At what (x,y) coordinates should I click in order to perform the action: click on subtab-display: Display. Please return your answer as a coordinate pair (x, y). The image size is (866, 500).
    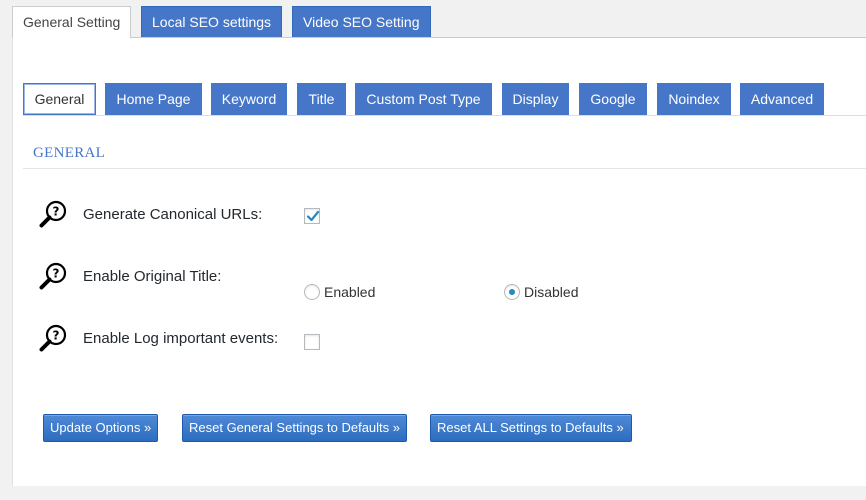
    Looking at the image, I should click on (535, 99).